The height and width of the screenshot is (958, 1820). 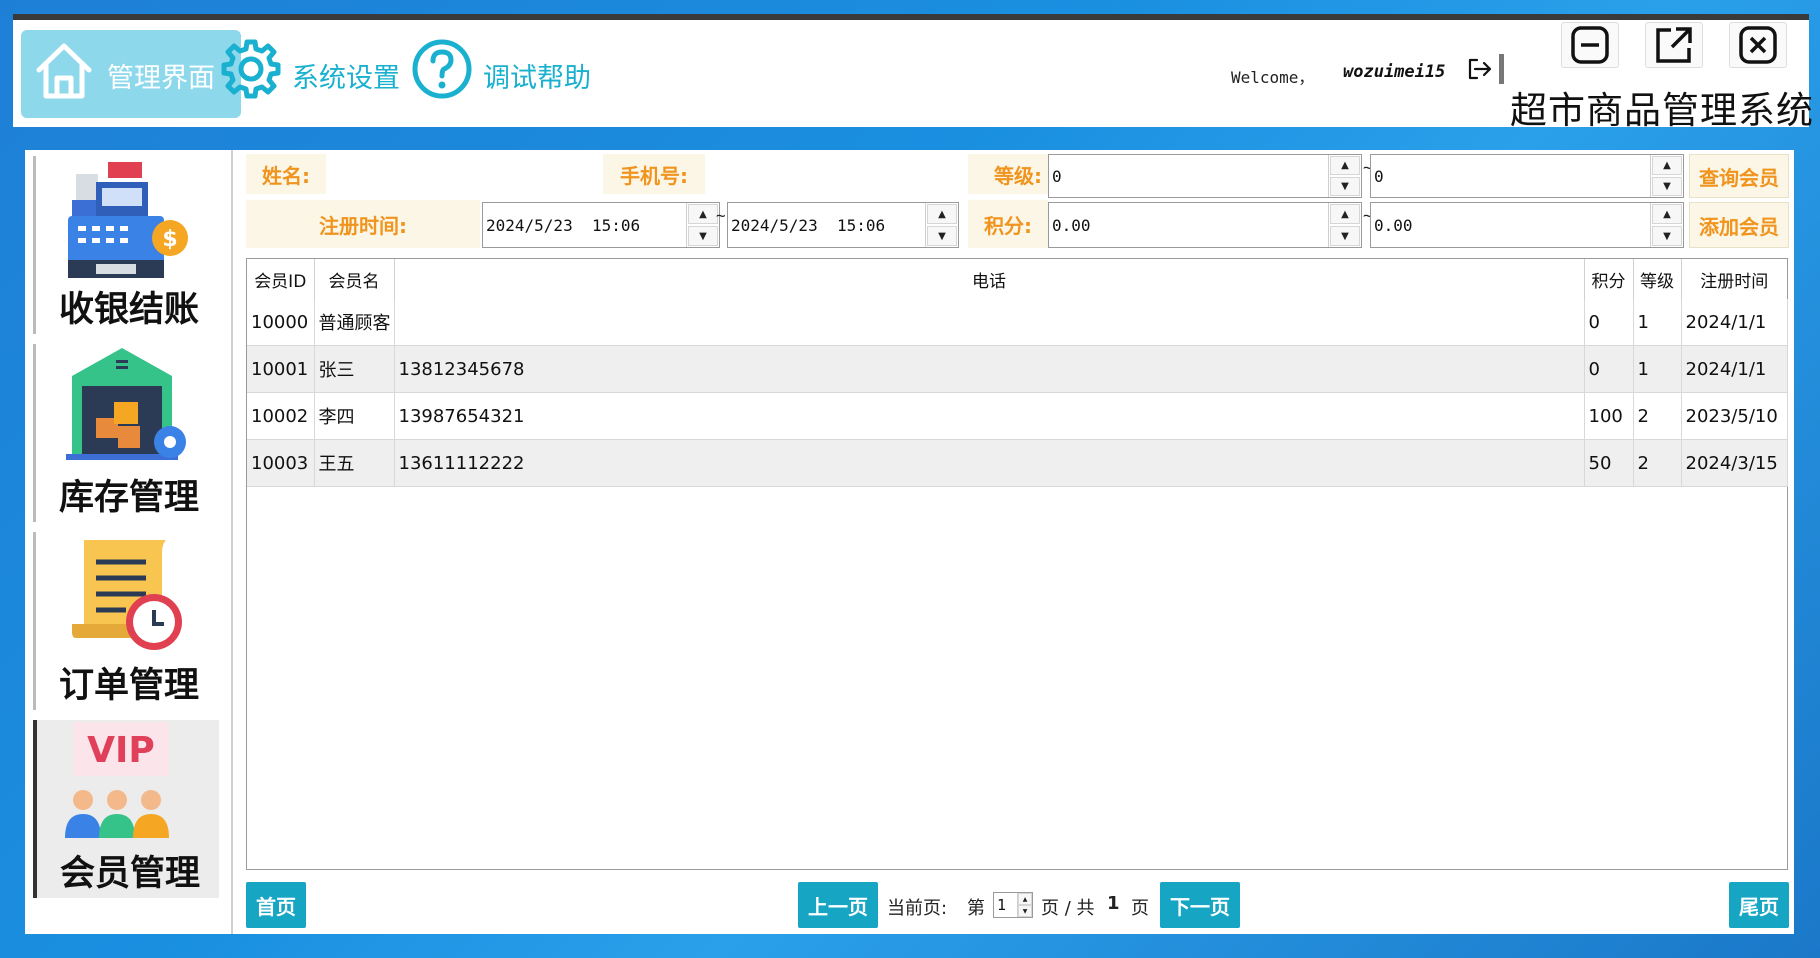 I want to click on sidebar-item-label: 收银结账, so click(x=128, y=310).